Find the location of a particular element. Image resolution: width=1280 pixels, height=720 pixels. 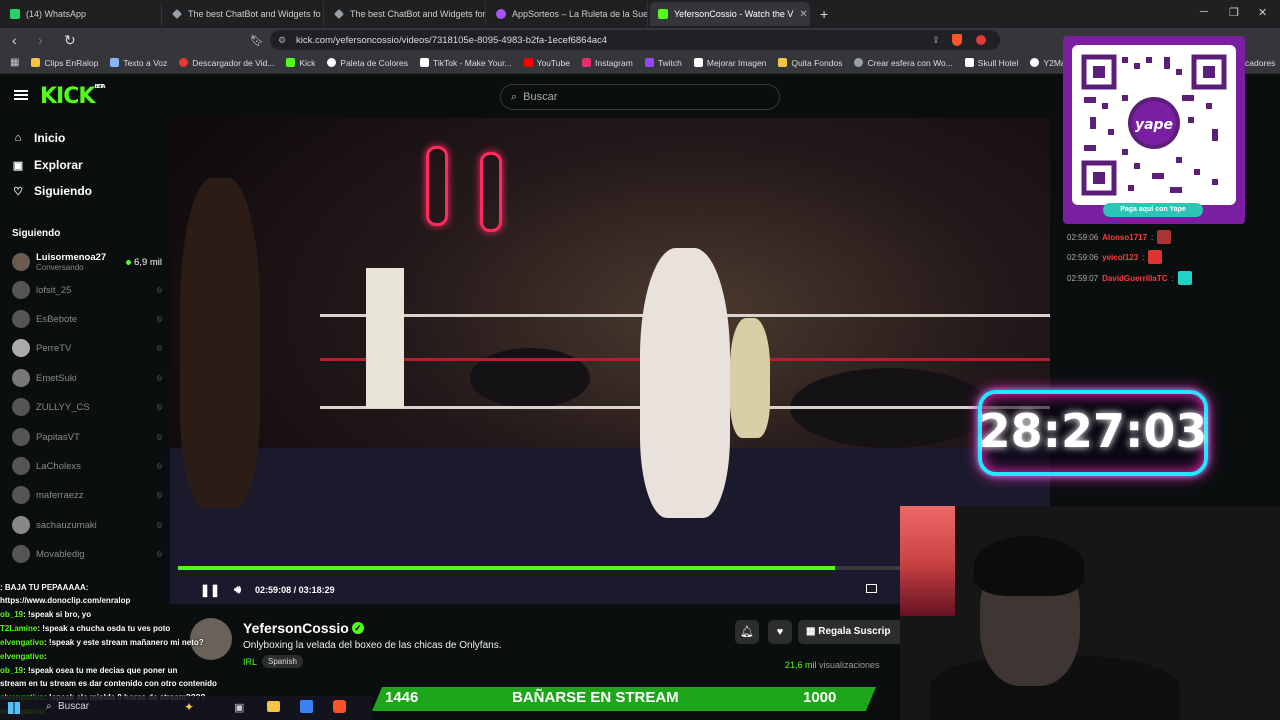

following-channel: EsBebote ⦸ is located at coordinates (87, 319).